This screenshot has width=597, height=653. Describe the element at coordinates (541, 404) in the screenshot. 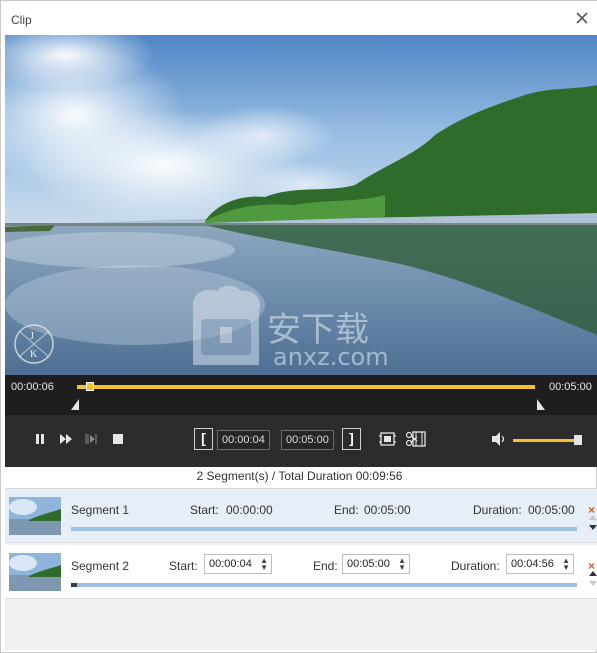

I see `end-marker-icon` at that location.